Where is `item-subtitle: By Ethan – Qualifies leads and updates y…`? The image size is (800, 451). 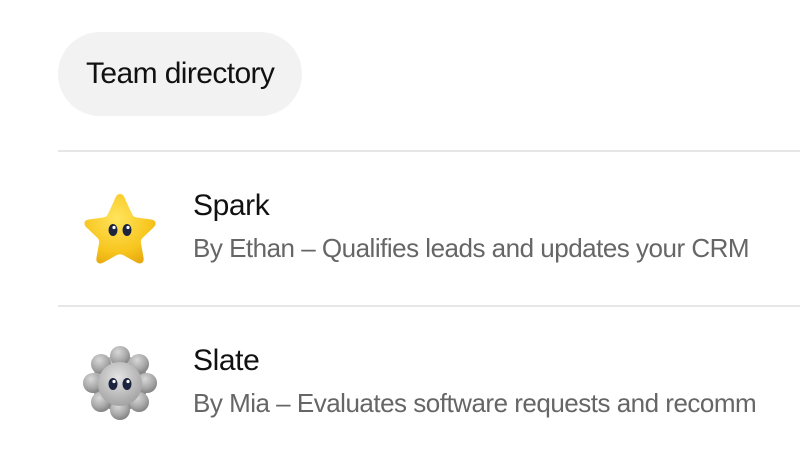
item-subtitle: By Ethan – Qualifies leads and updates y… is located at coordinates (471, 248).